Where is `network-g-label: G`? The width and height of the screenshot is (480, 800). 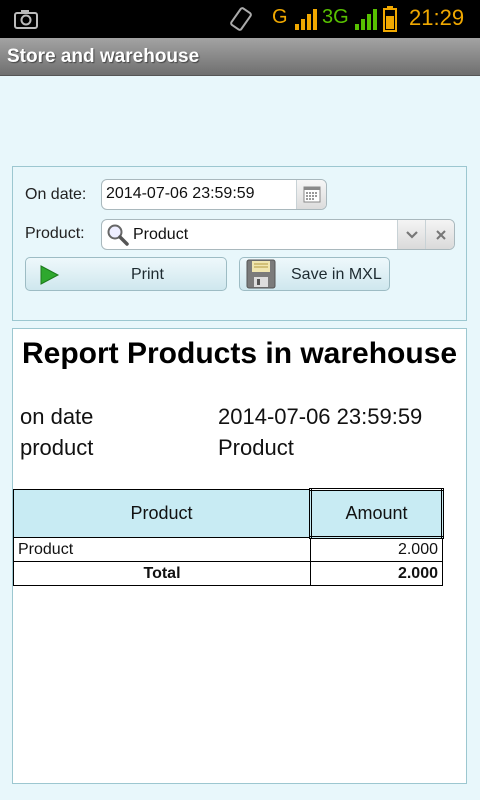 network-g-label: G is located at coordinates (280, 17).